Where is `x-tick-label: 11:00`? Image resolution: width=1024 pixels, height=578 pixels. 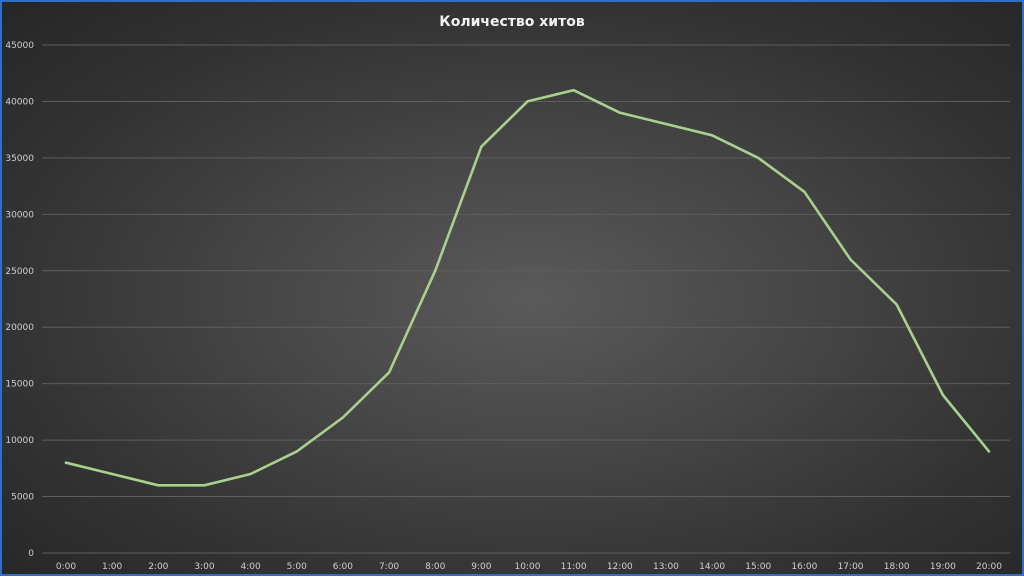
x-tick-label: 11:00 is located at coordinates (574, 567).